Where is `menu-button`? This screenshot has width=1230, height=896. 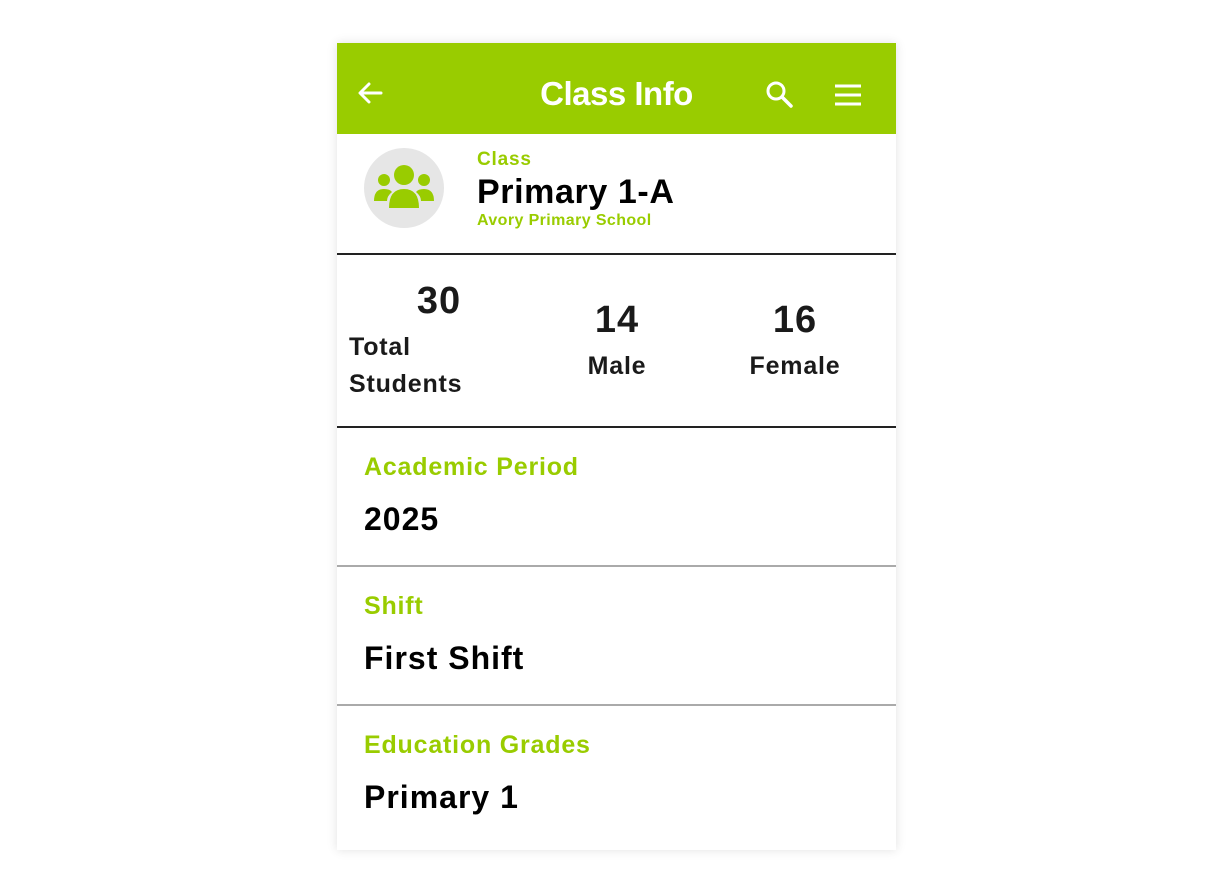 menu-button is located at coordinates (848, 96).